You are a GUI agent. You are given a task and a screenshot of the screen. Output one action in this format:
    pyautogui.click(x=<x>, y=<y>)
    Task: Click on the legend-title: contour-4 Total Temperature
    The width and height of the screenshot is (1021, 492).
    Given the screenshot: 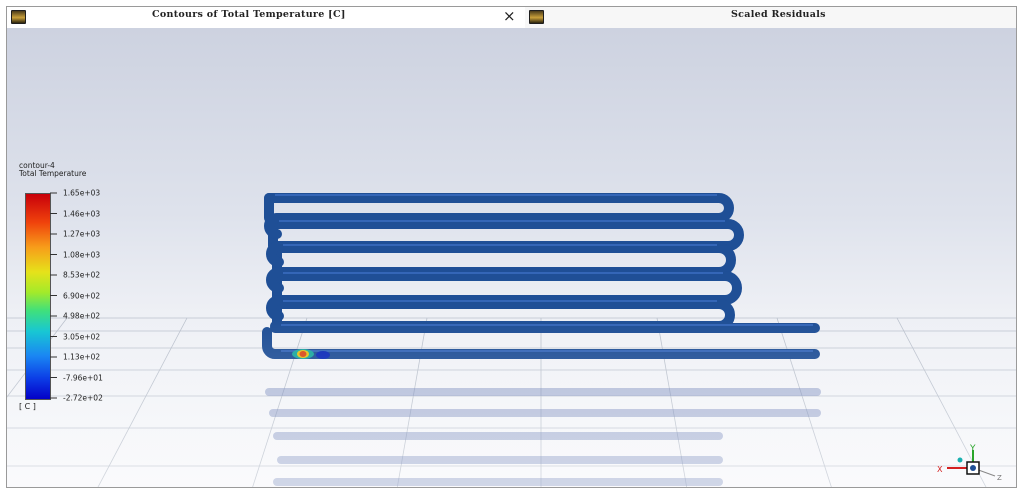 What is the action you would take?
    pyautogui.click(x=52, y=170)
    